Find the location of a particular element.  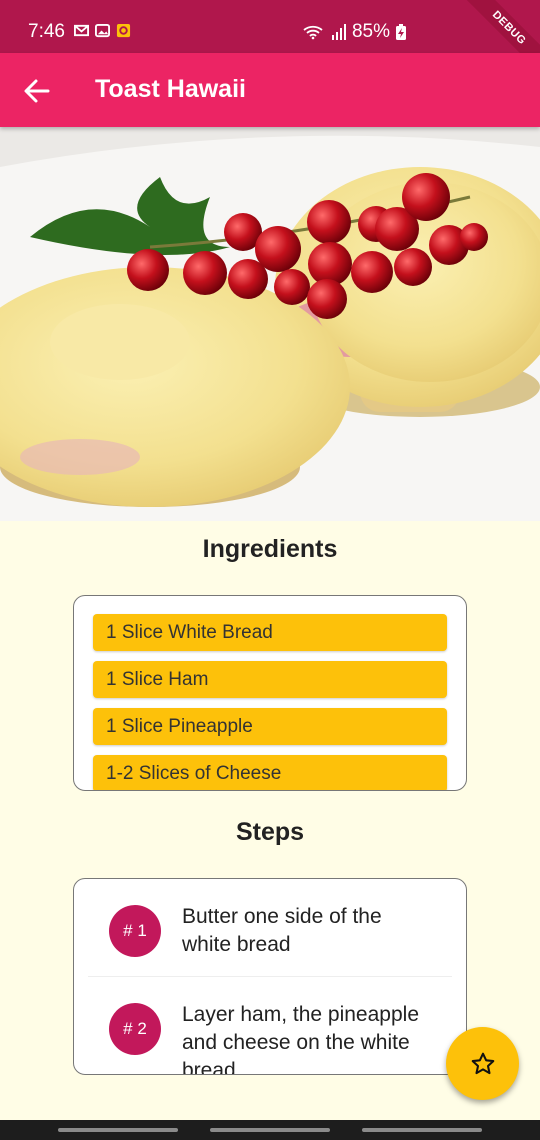

system-nav-bar is located at coordinates (270, 1130).